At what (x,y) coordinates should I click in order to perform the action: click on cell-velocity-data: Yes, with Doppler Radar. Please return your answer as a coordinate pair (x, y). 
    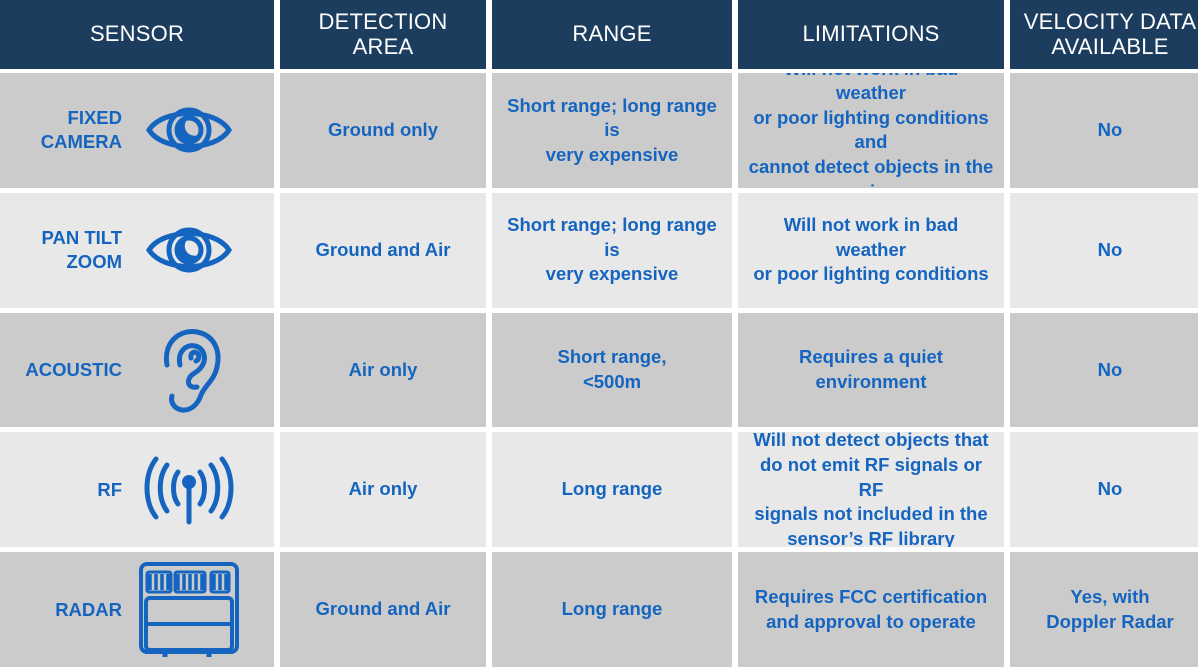
    Looking at the image, I should click on (1104, 609).